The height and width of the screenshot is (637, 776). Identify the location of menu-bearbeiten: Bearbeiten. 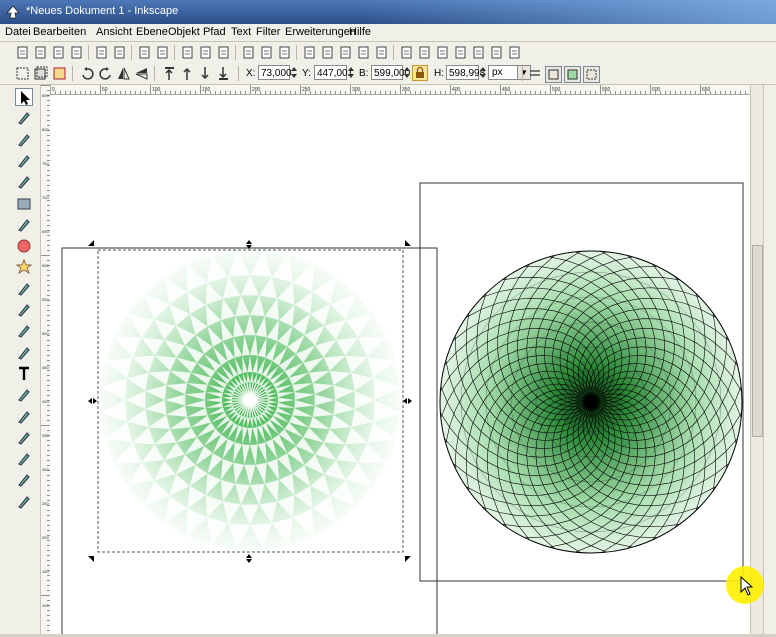
(59, 32).